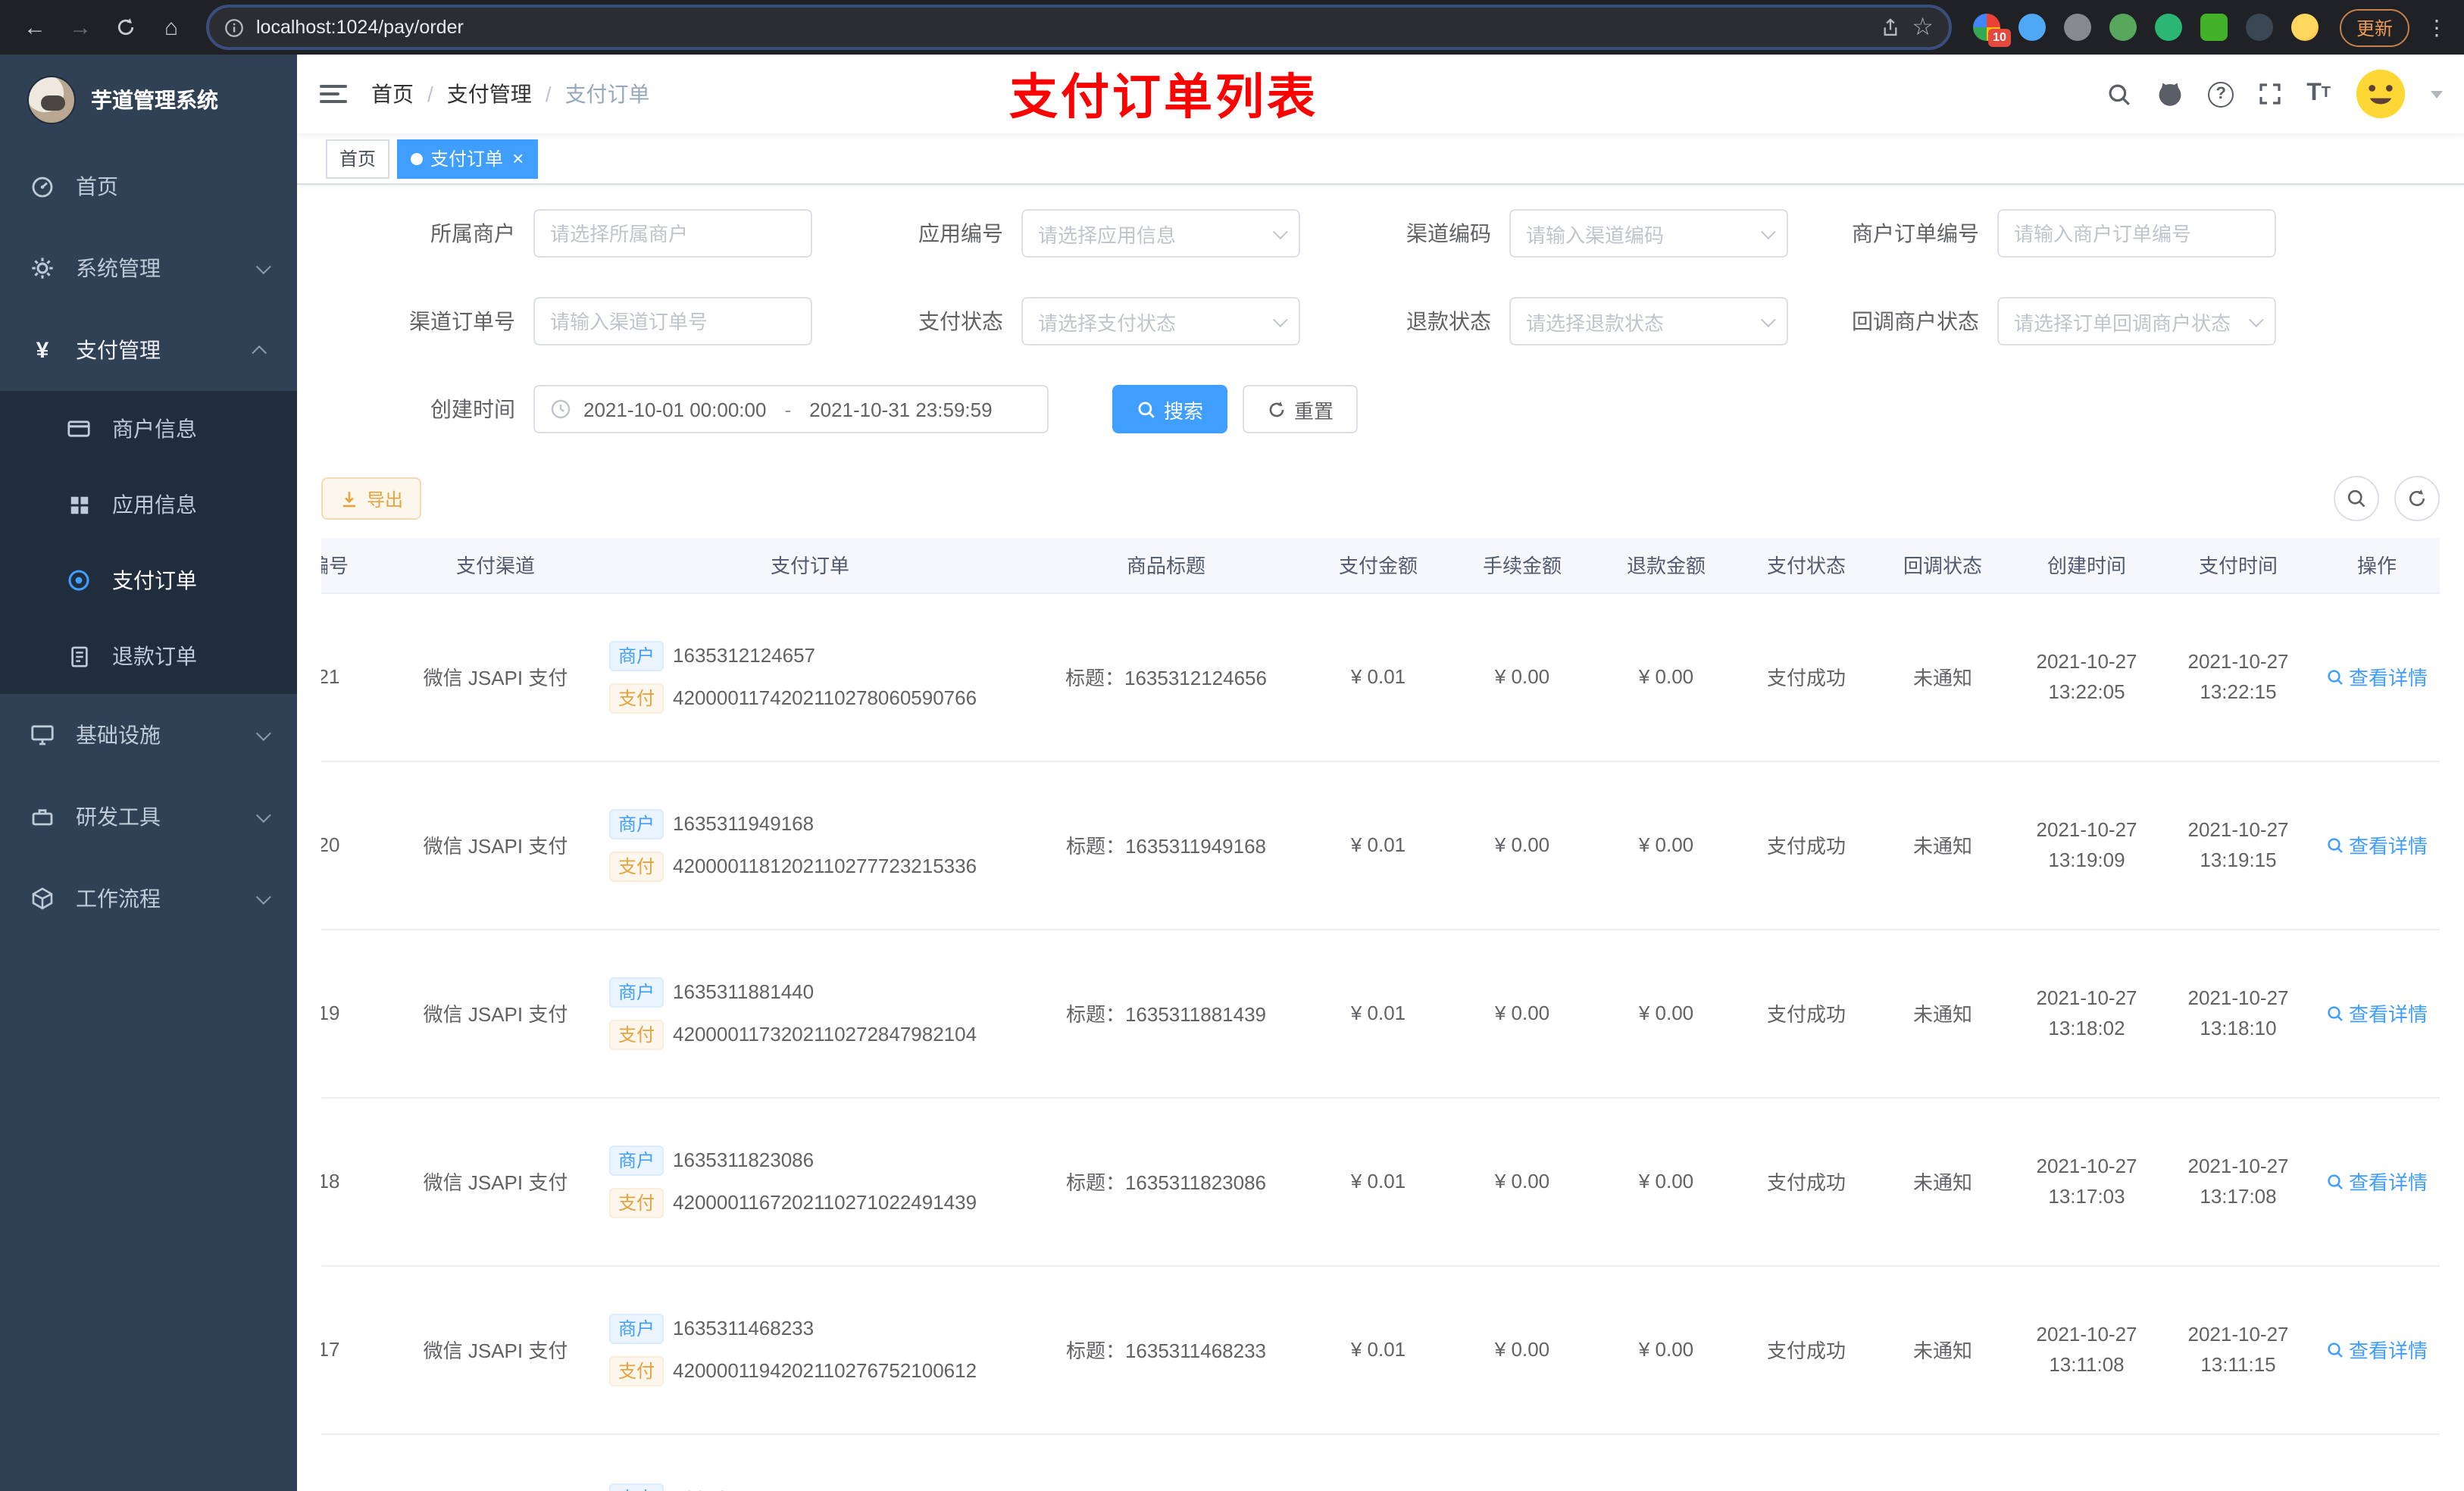 This screenshot has height=1491, width=2464. What do you see at coordinates (2304, 27) in the screenshot?
I see `browser-profile-avatar` at bounding box center [2304, 27].